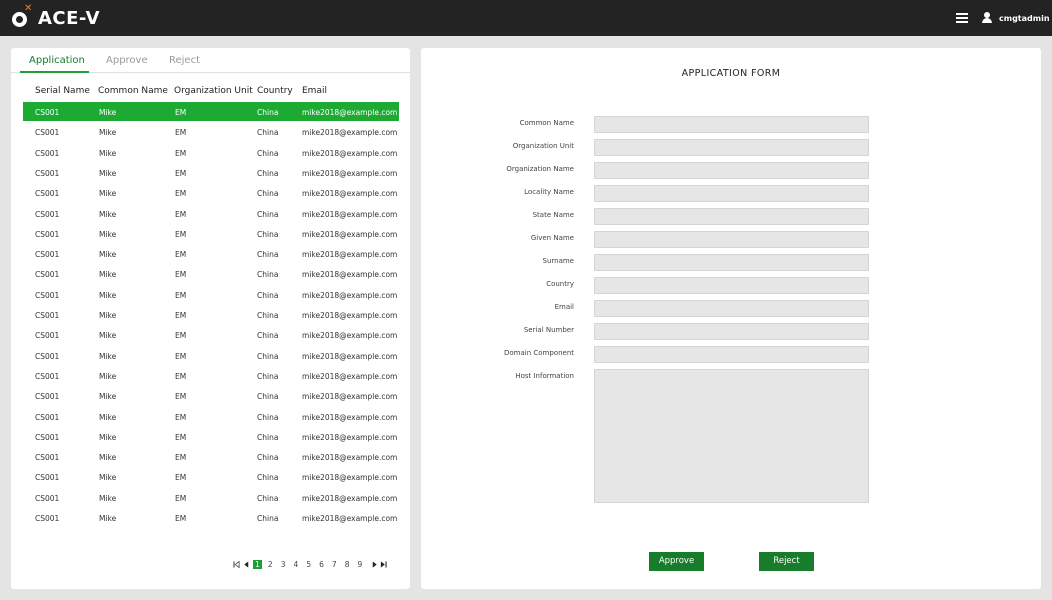 The height and width of the screenshot is (600, 1052). I want to click on approve-button: Approve, so click(676, 561).